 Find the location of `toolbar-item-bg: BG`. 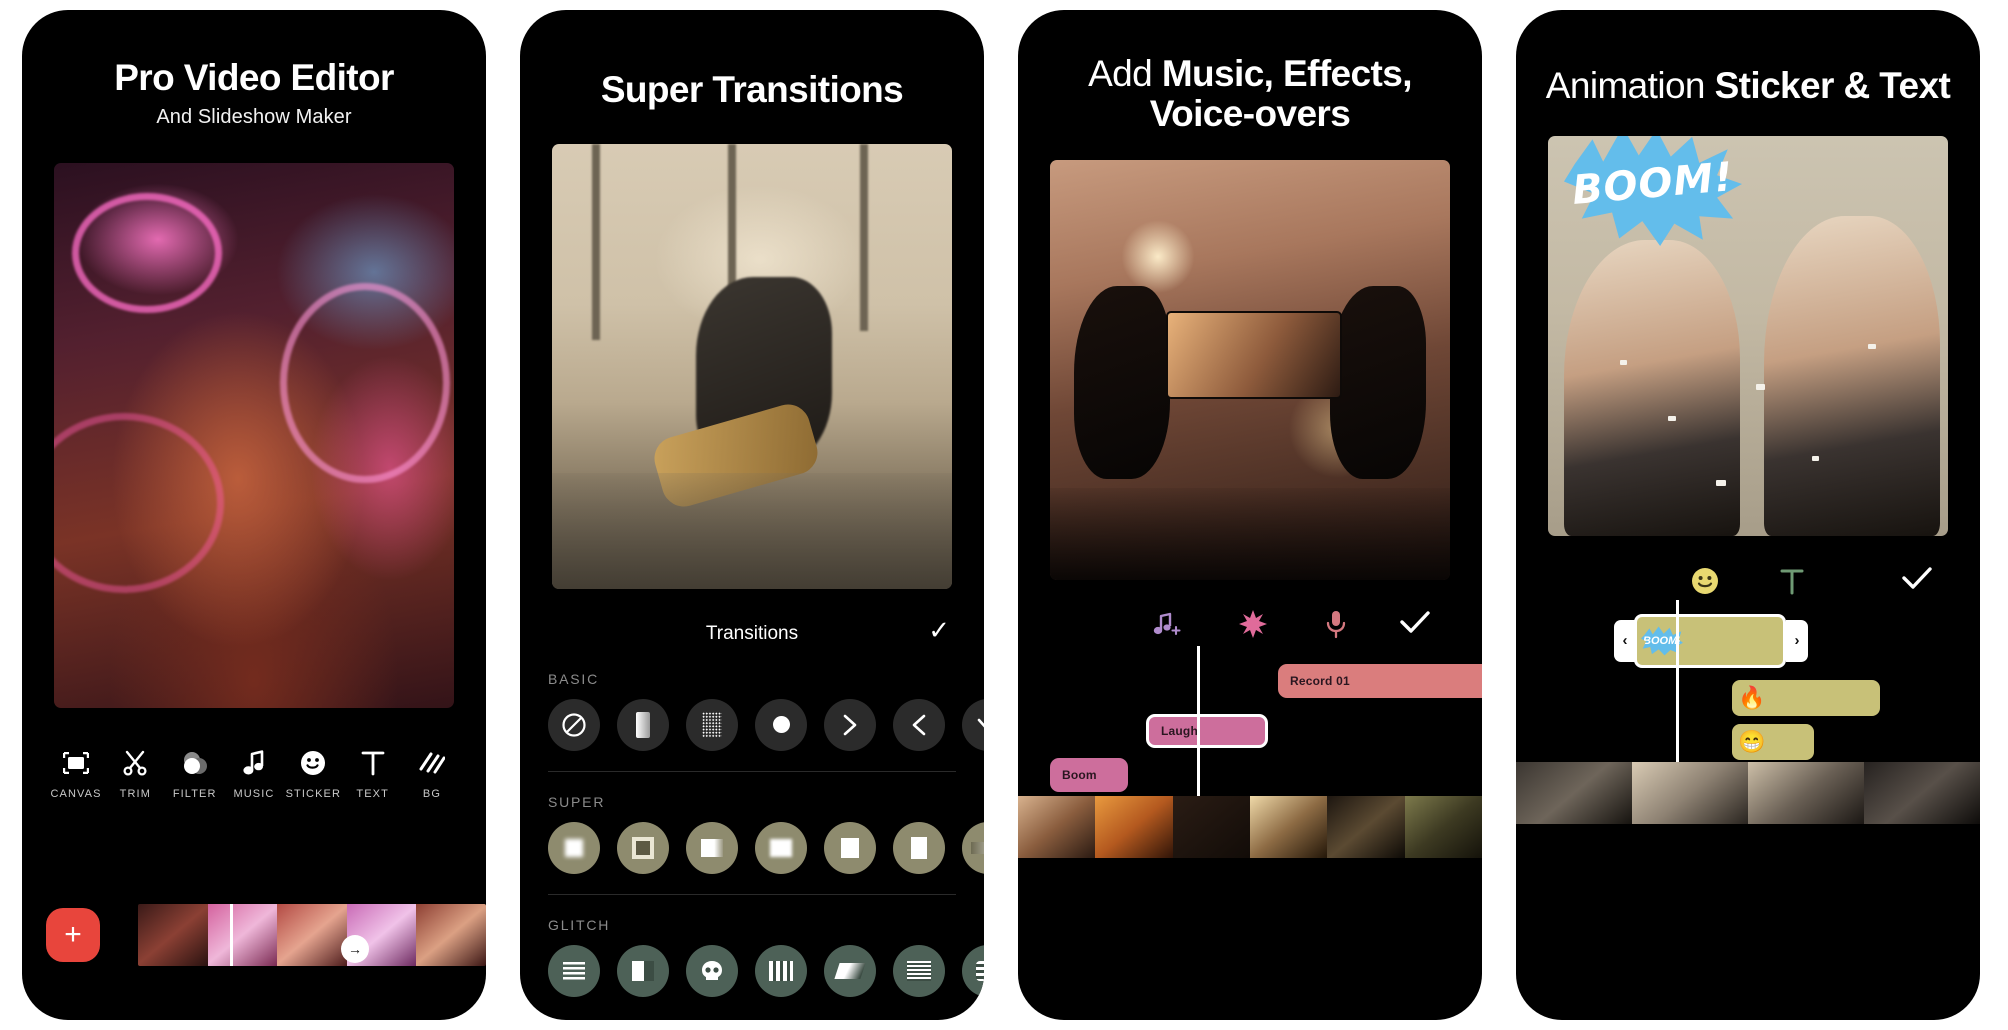

toolbar-item-bg: BG is located at coordinates (432, 774).